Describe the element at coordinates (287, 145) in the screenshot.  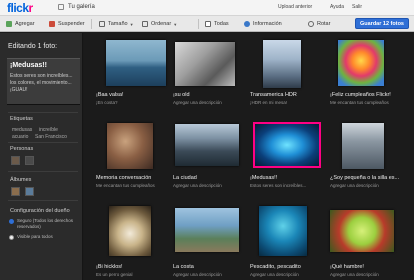
I see `photo-thumbnail-selected` at that location.